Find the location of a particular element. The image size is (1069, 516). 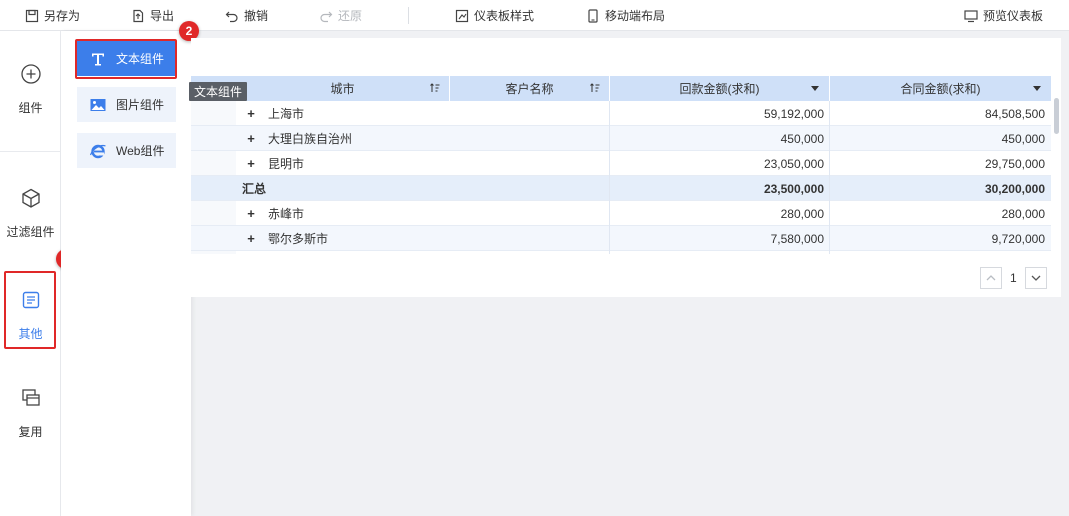

contract-cell: 280,000 is located at coordinates (1023, 213).